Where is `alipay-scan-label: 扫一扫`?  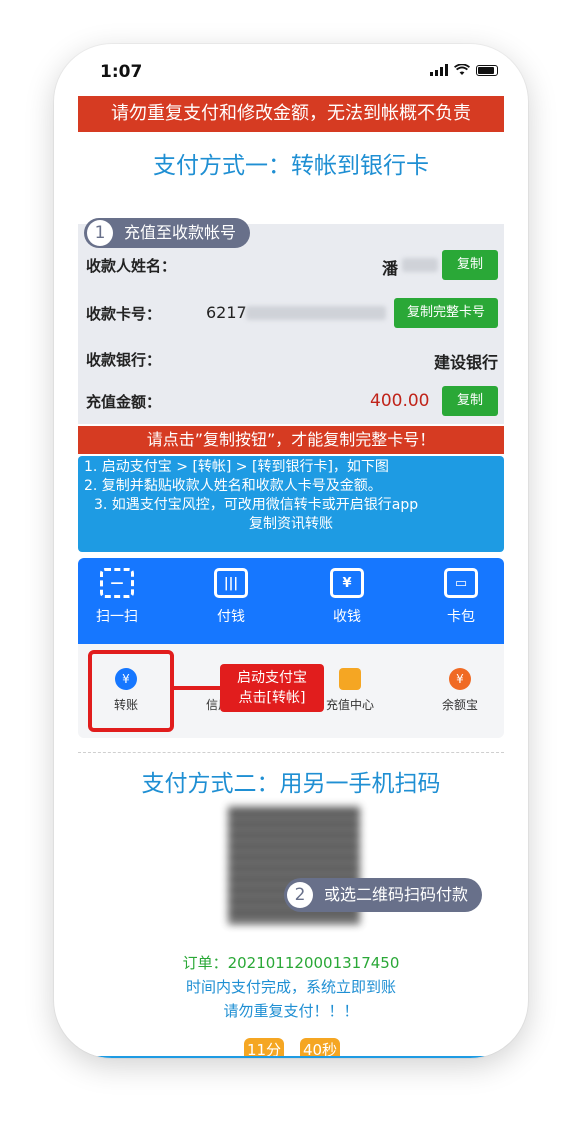 alipay-scan-label: 扫一扫 is located at coordinates (117, 617).